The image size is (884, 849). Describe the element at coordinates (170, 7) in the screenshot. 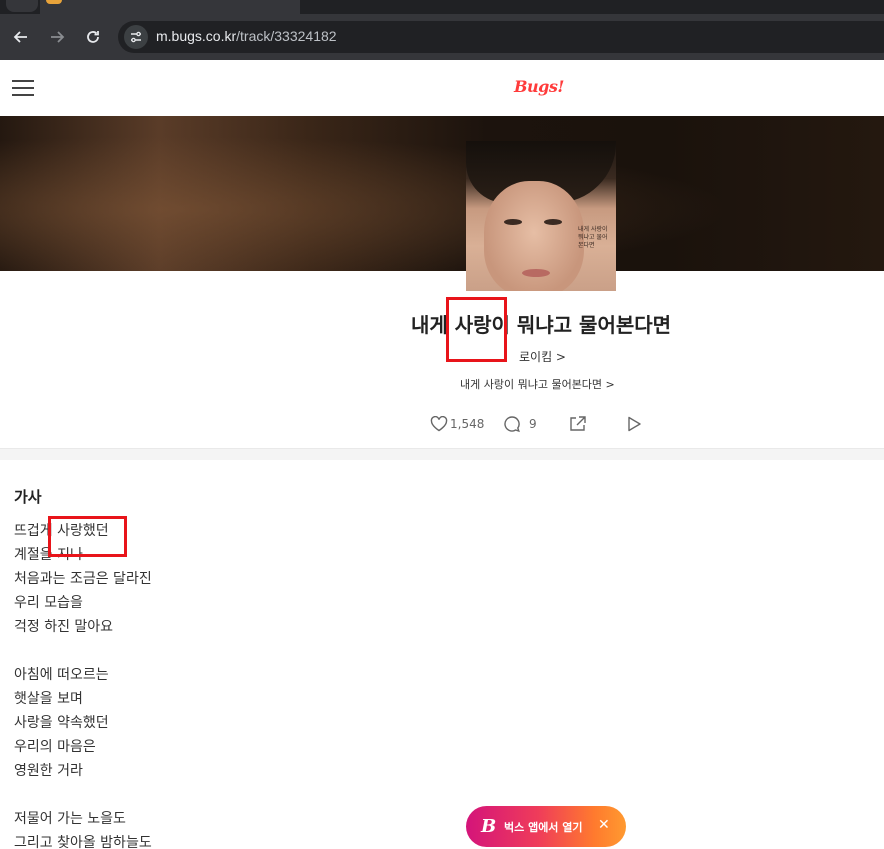

I see `browser-tab-active` at that location.